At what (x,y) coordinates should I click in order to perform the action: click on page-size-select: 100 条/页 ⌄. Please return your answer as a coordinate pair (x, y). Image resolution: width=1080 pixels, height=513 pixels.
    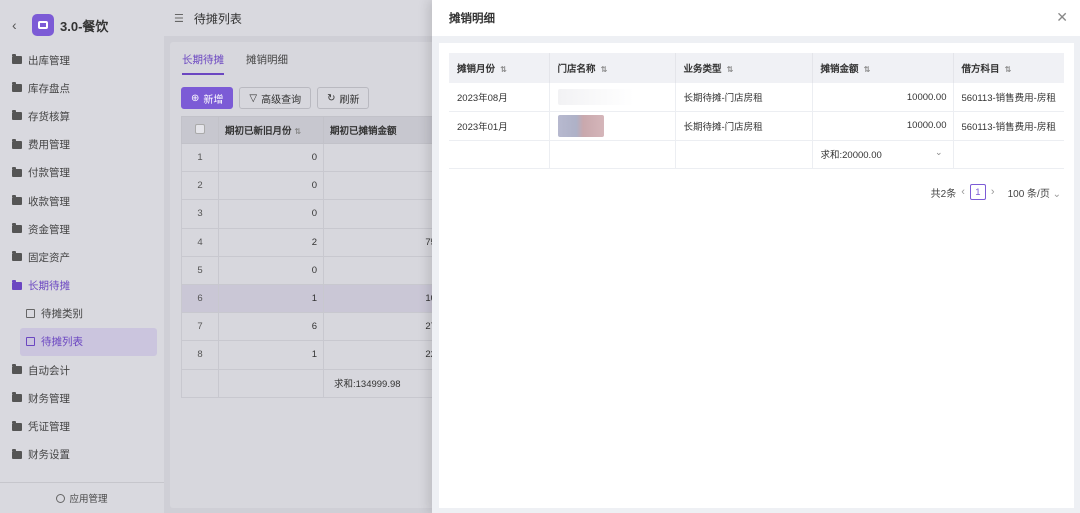
    Looking at the image, I should click on (1034, 192).